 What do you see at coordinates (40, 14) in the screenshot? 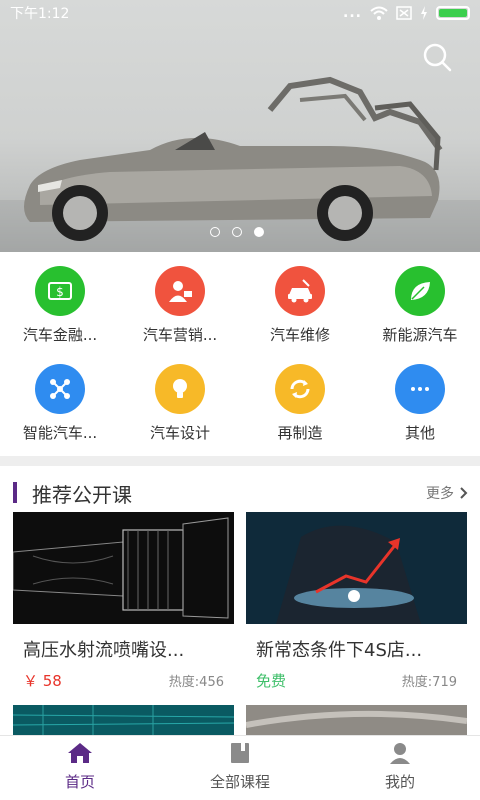
I see `status-time: 下午1:12` at bounding box center [40, 14].